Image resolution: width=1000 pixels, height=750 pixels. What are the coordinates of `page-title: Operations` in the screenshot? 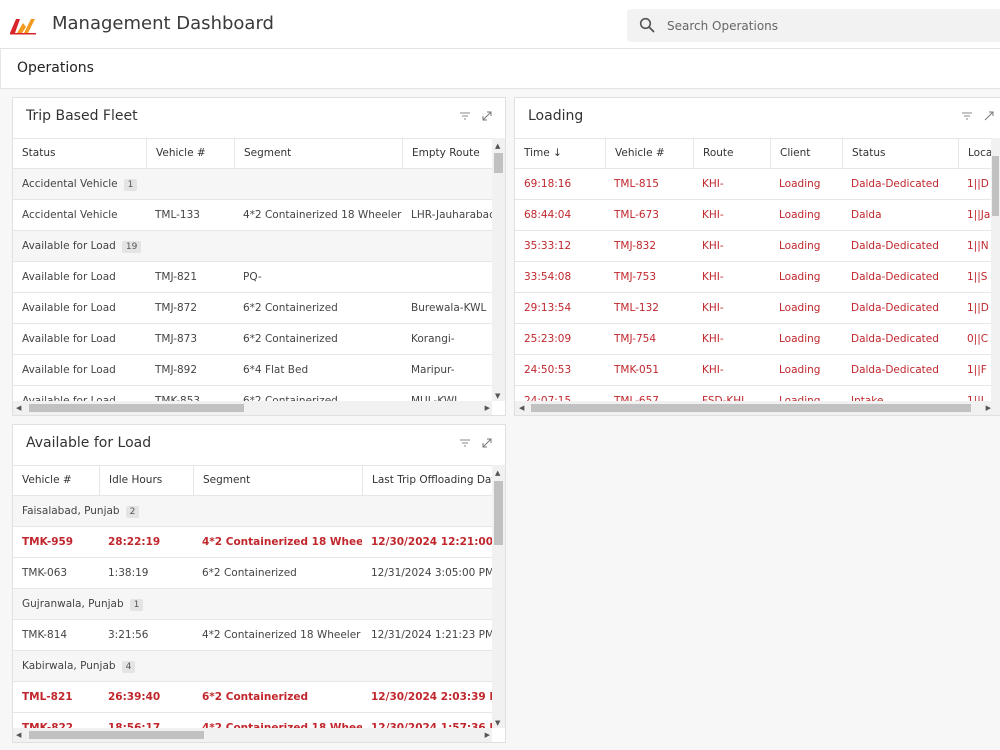 It's located at (55, 68).